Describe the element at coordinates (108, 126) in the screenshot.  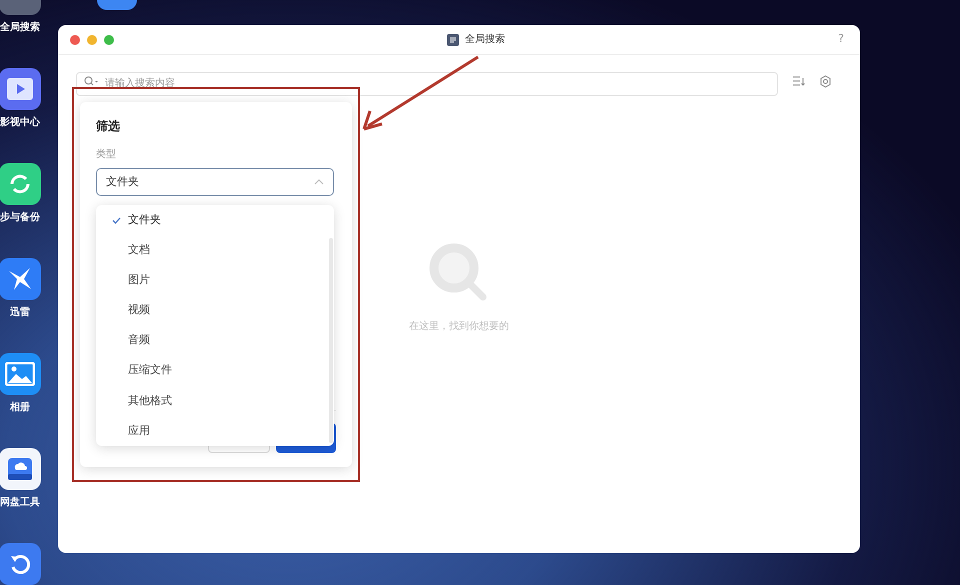
I see `filter-title: 筛选` at that location.